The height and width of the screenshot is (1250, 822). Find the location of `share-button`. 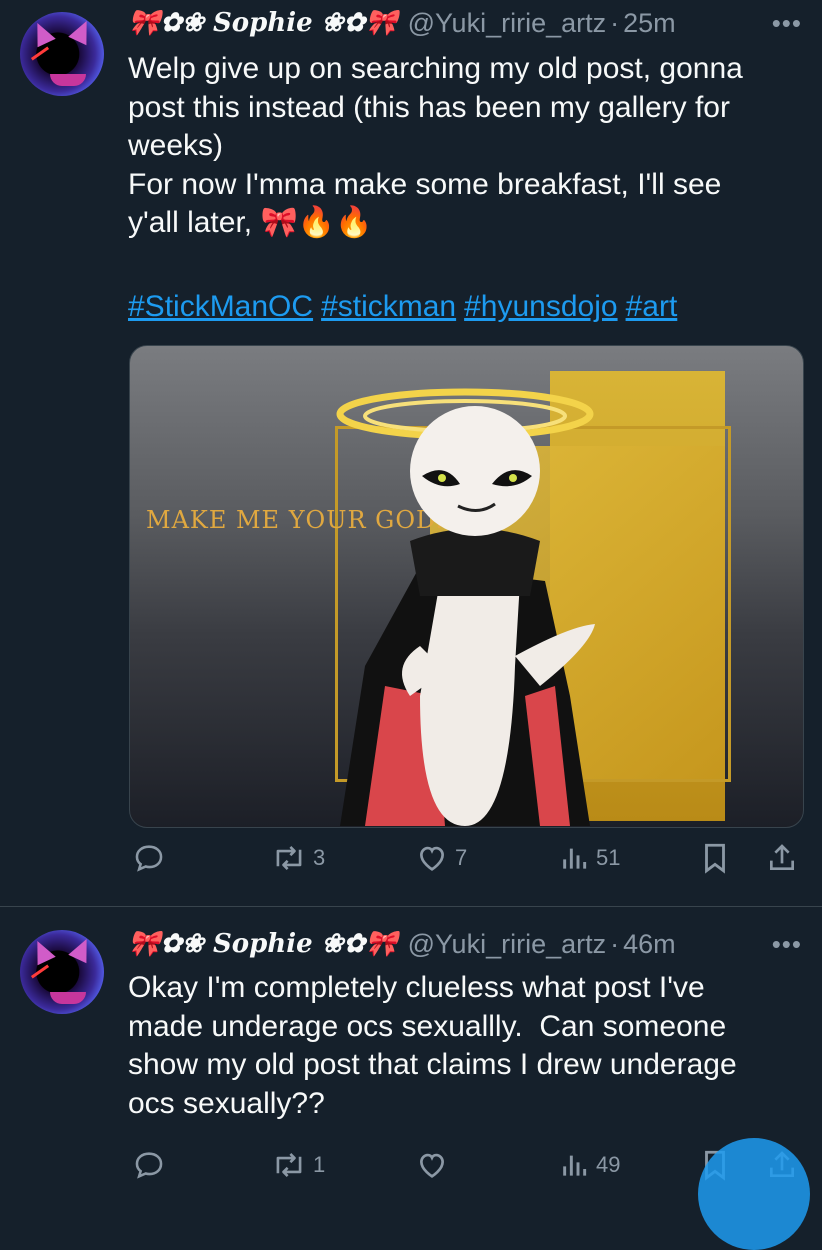

share-button is located at coordinates (782, 858).